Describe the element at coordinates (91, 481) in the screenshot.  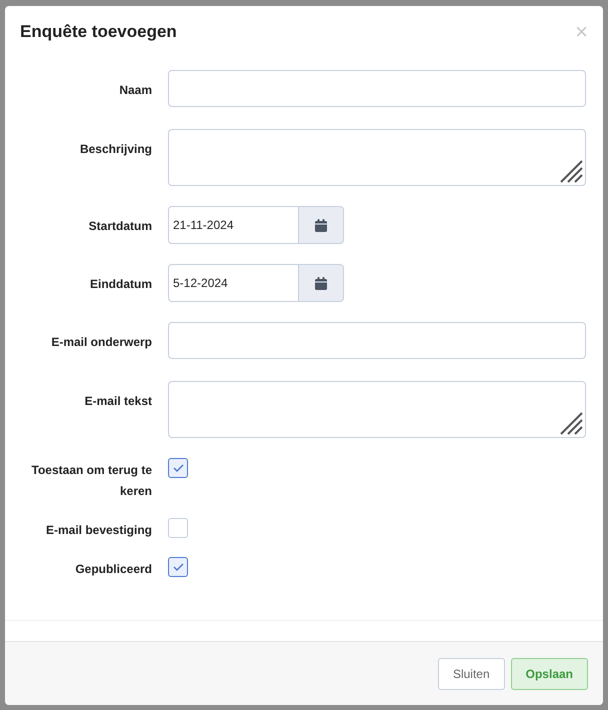
I see `field-label: Toestaan om terug te keren` at that location.